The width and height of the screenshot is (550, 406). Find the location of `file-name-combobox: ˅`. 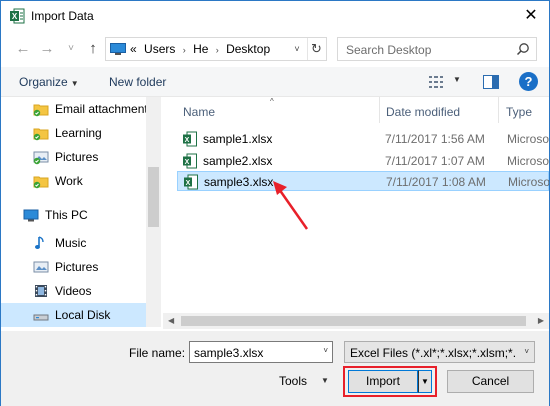

file-name-combobox: ˅ is located at coordinates (261, 352).